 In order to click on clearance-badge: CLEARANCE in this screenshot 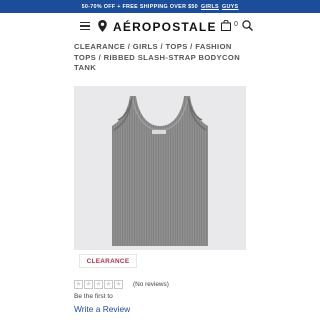, I will do `click(108, 261)`.